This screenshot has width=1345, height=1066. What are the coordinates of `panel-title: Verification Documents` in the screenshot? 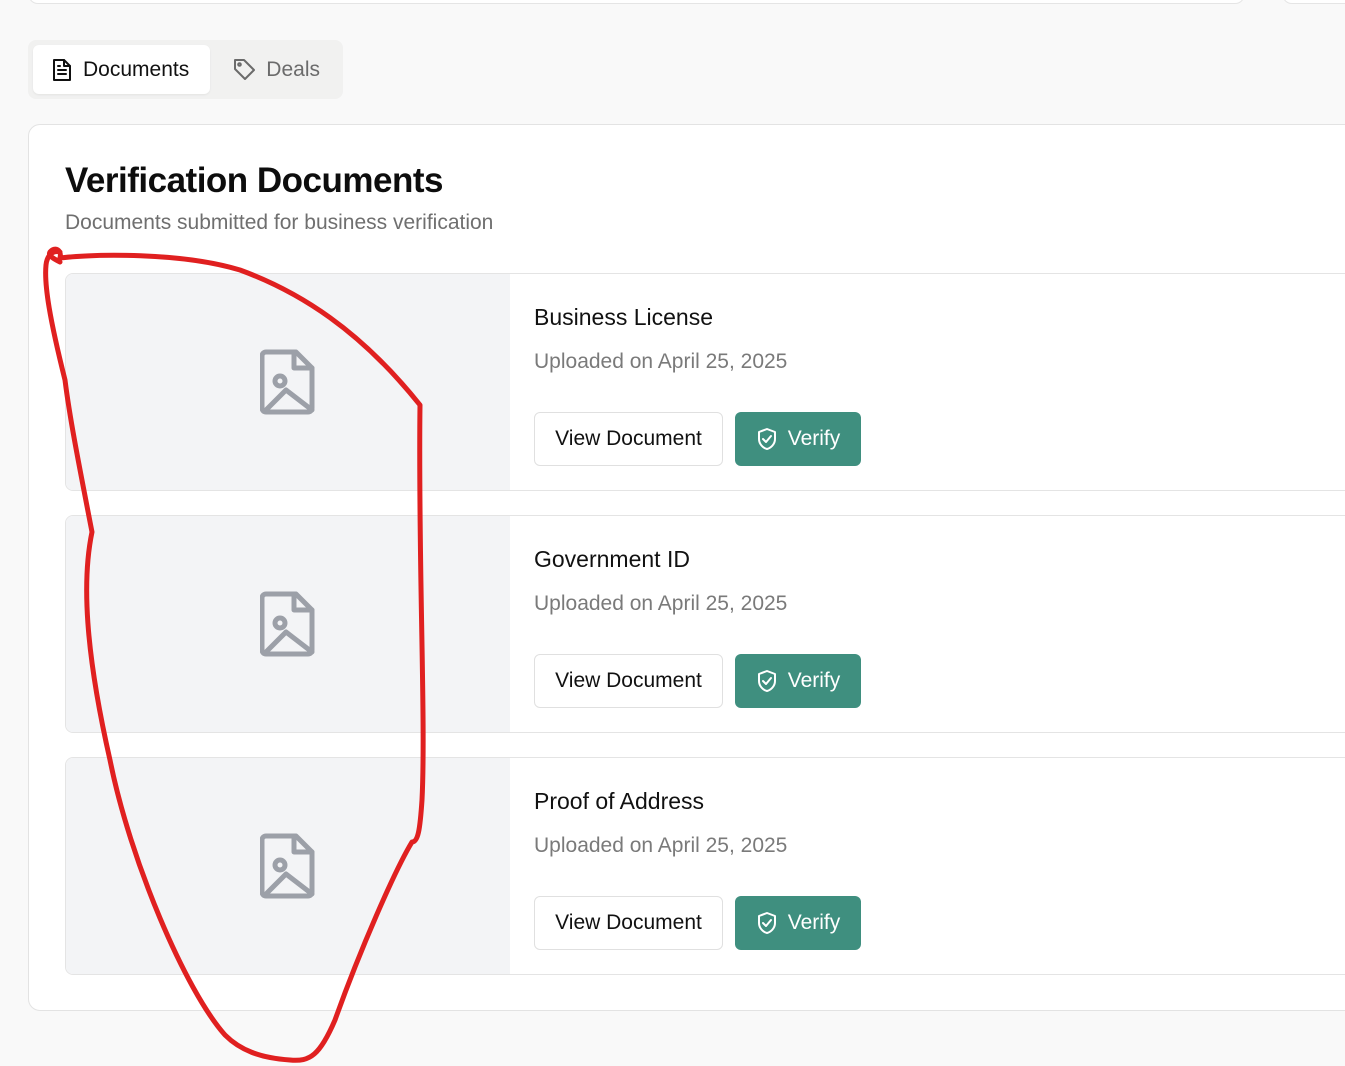 It's located at (254, 180).